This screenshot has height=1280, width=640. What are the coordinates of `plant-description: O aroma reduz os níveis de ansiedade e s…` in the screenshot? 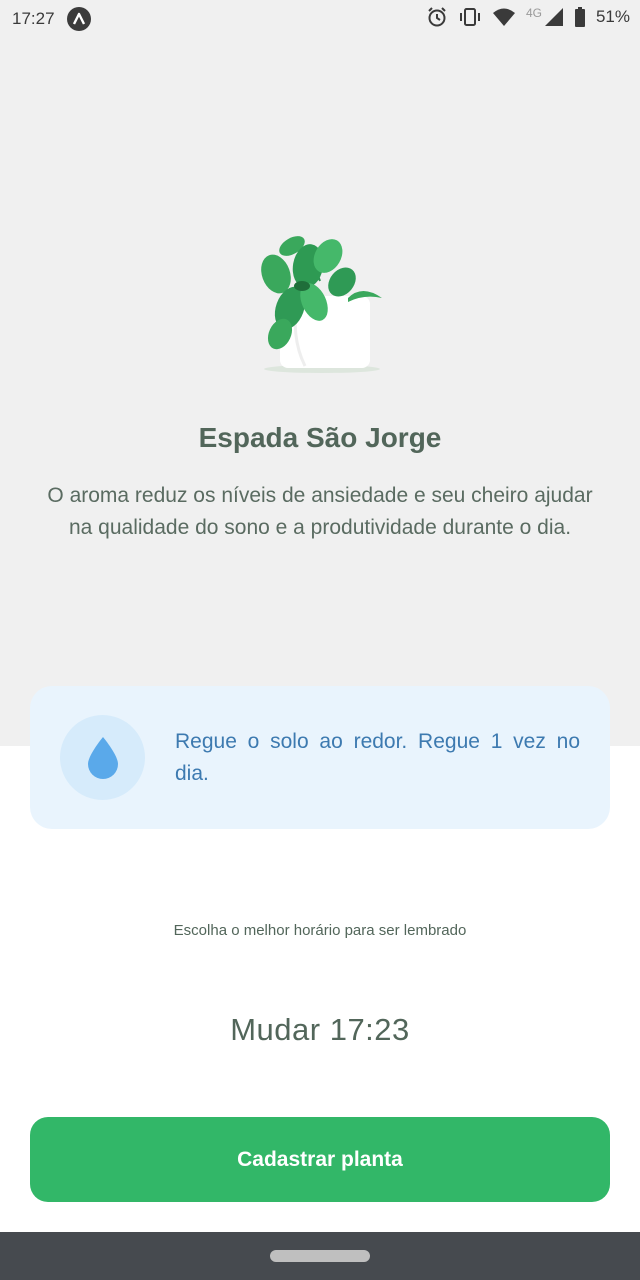 It's located at (320, 511).